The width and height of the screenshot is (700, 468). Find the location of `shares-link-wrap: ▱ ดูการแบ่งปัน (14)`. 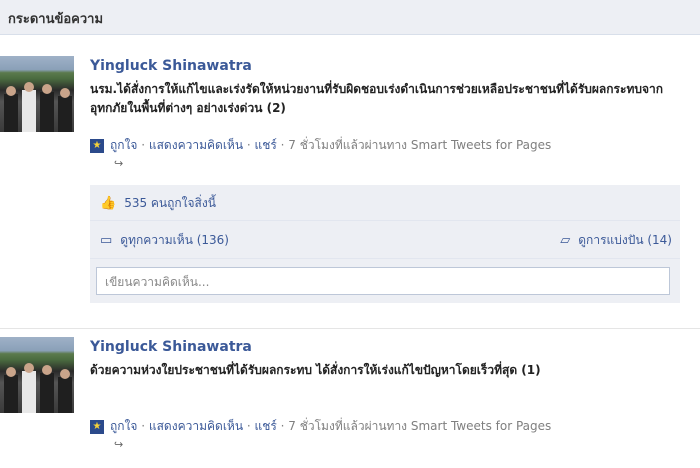

shares-link-wrap: ▱ ดูการแบ่งปัน (14) is located at coordinates (616, 240).